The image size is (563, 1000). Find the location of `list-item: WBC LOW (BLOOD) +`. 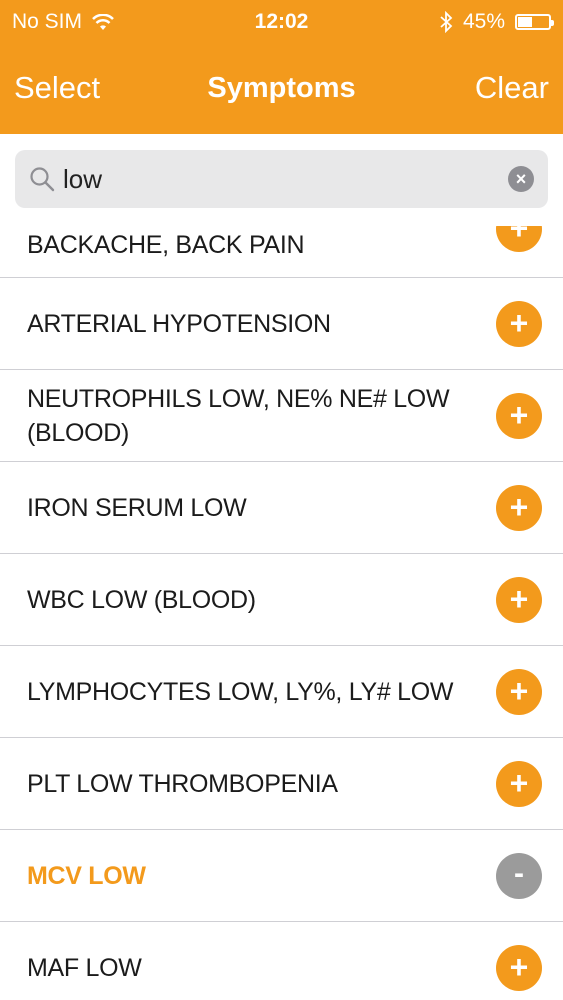

list-item: WBC LOW (BLOOD) + is located at coordinates (281, 600).